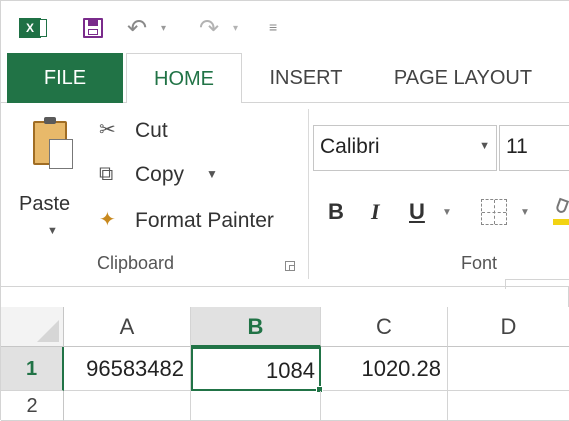  I want to click on paste-dropdown-icon: ▼, so click(52, 231).